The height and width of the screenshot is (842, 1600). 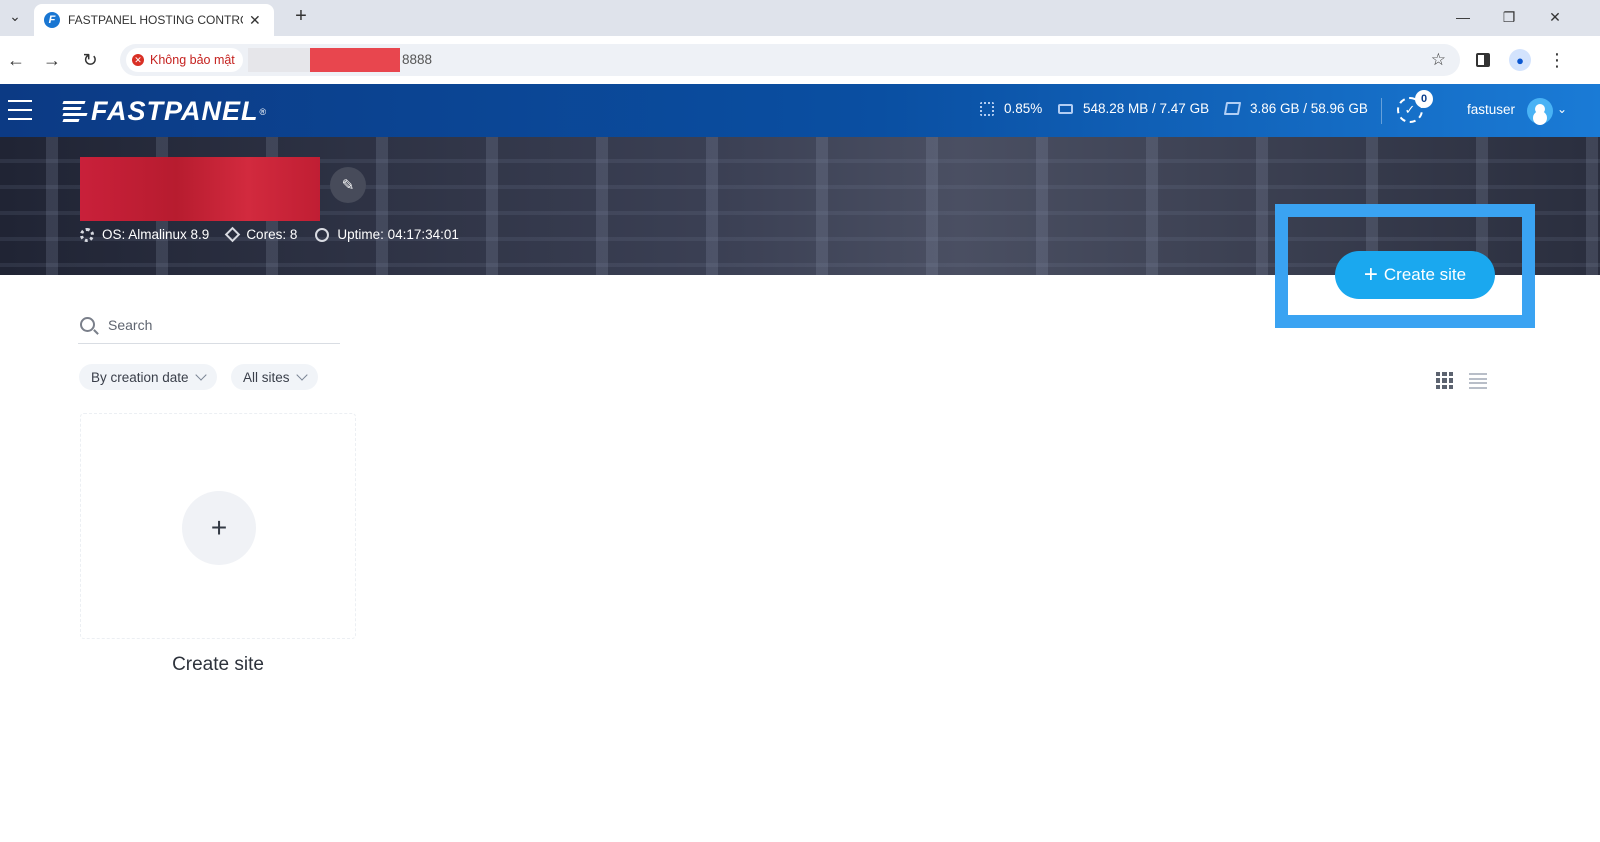 I want to click on profile-button: ●, so click(x=1520, y=60).